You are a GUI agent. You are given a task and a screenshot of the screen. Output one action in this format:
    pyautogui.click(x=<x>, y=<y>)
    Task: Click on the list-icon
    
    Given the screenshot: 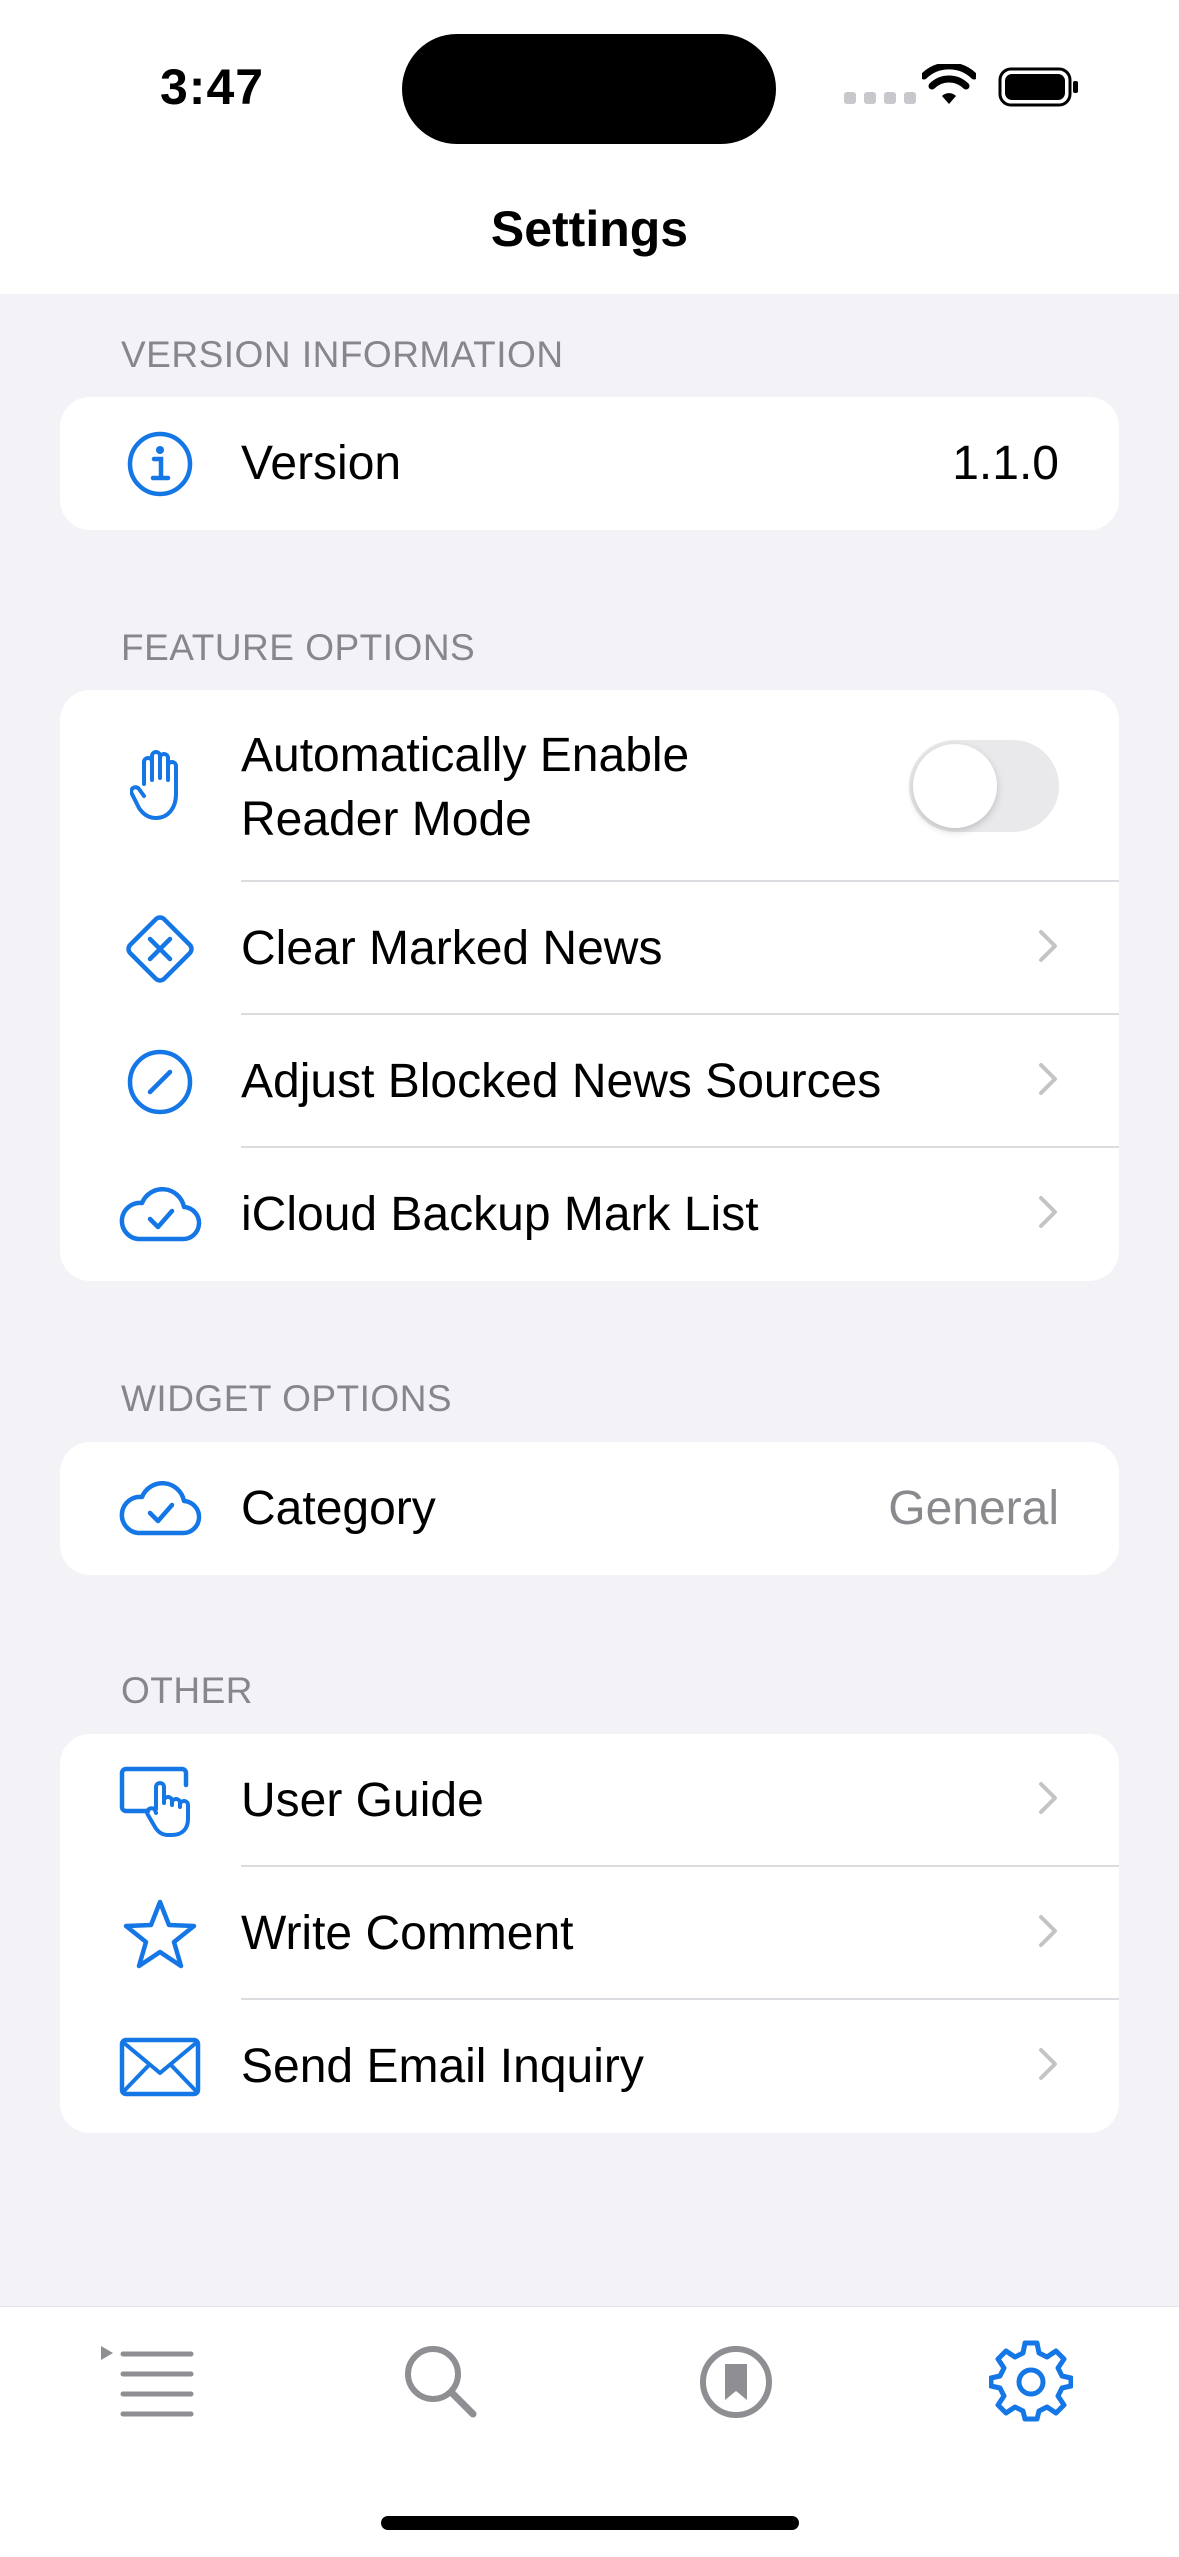 What is the action you would take?
    pyautogui.click(x=147, y=2381)
    